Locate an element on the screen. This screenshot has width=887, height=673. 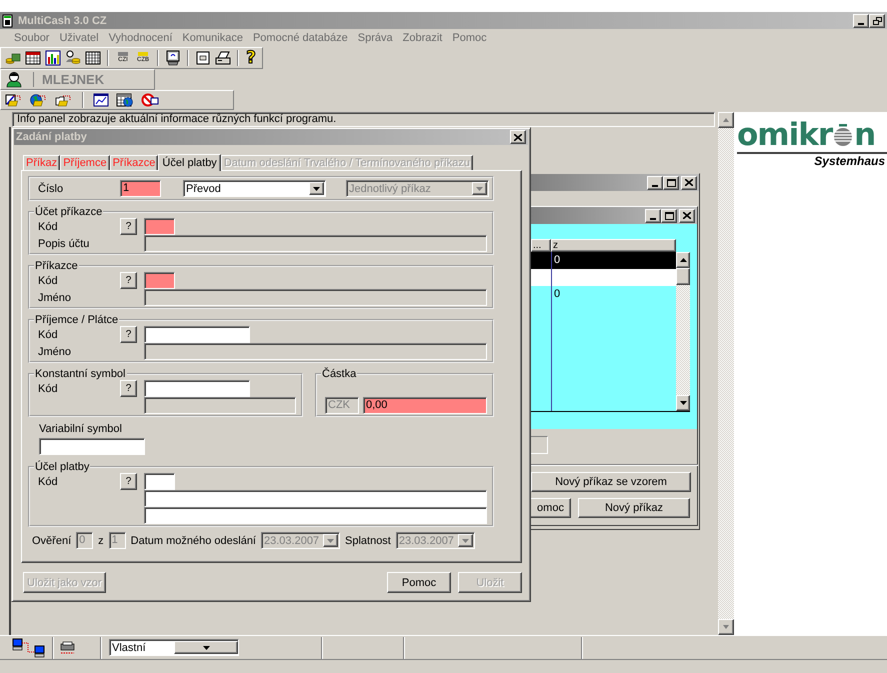
group-title: Konstantní symbol is located at coordinates (80, 374).